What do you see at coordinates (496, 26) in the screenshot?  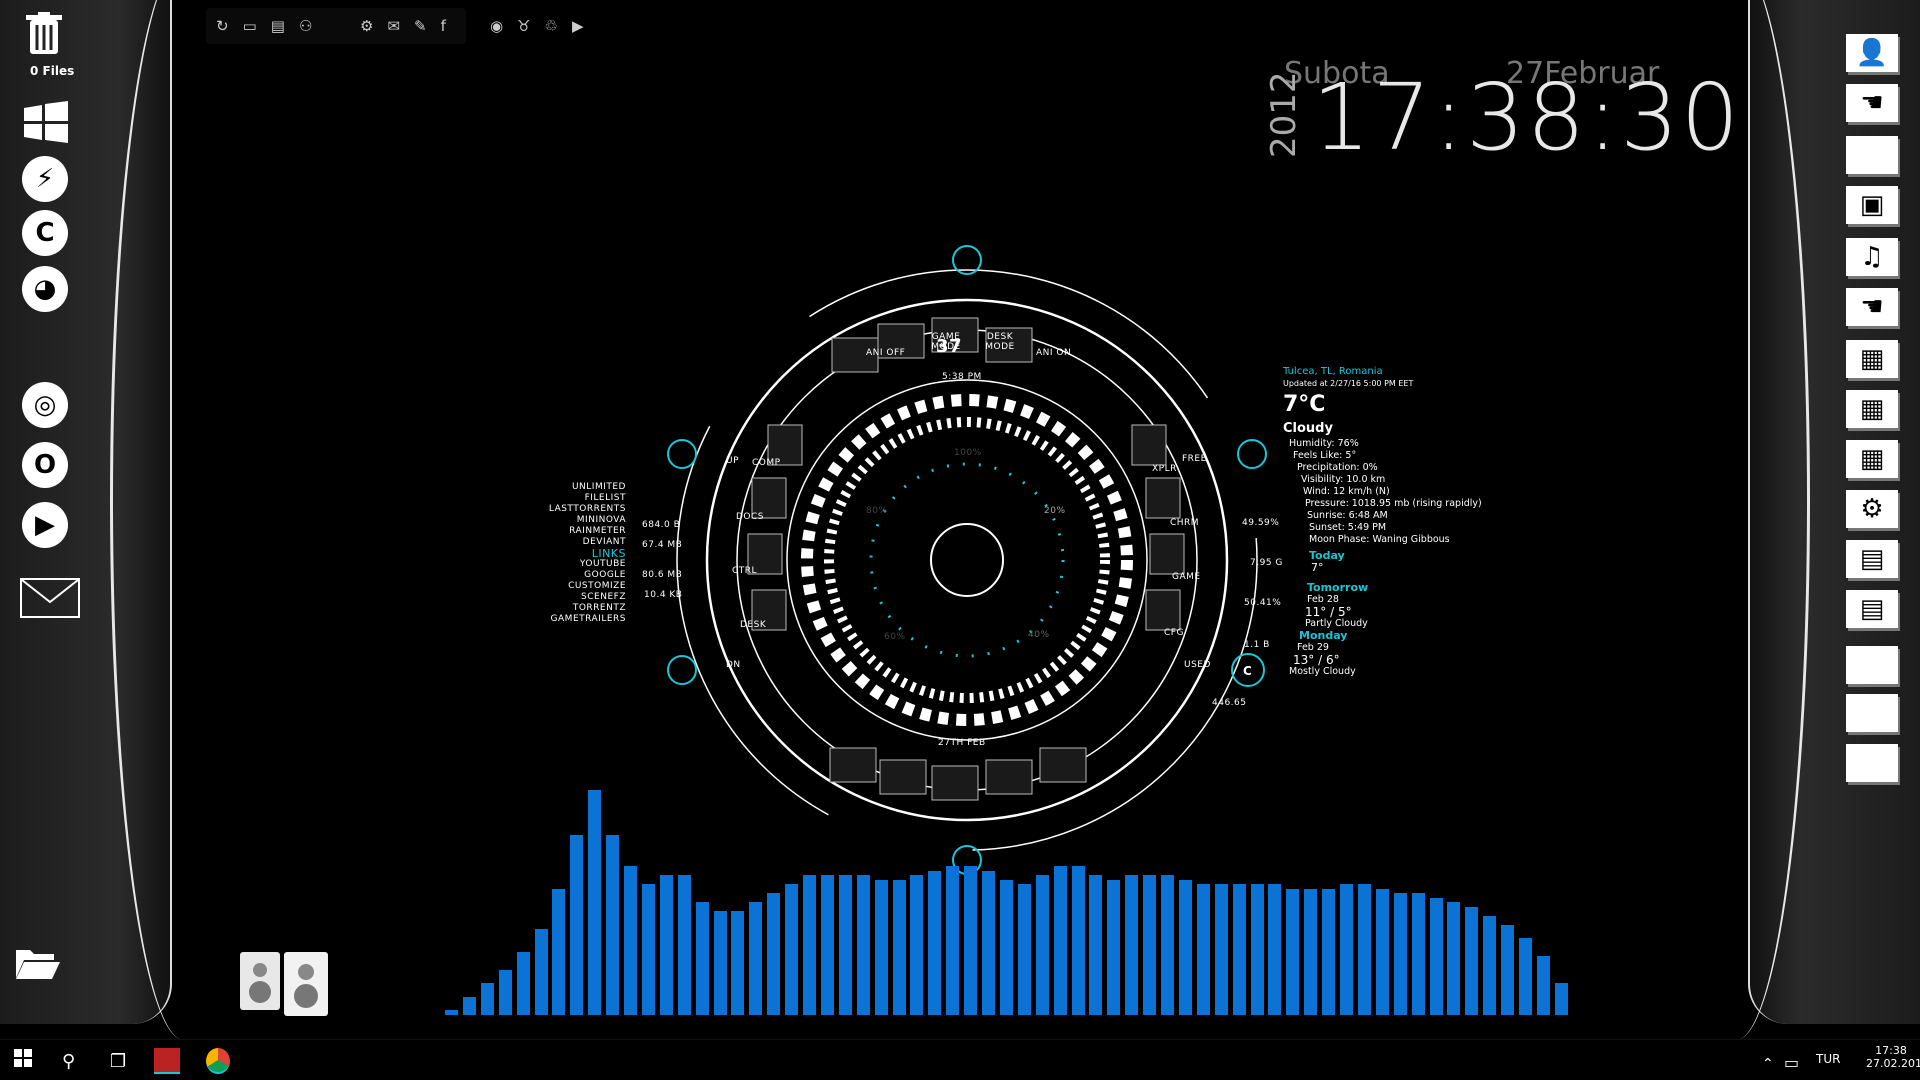 I see `chrome-small-icon: ◉` at bounding box center [496, 26].